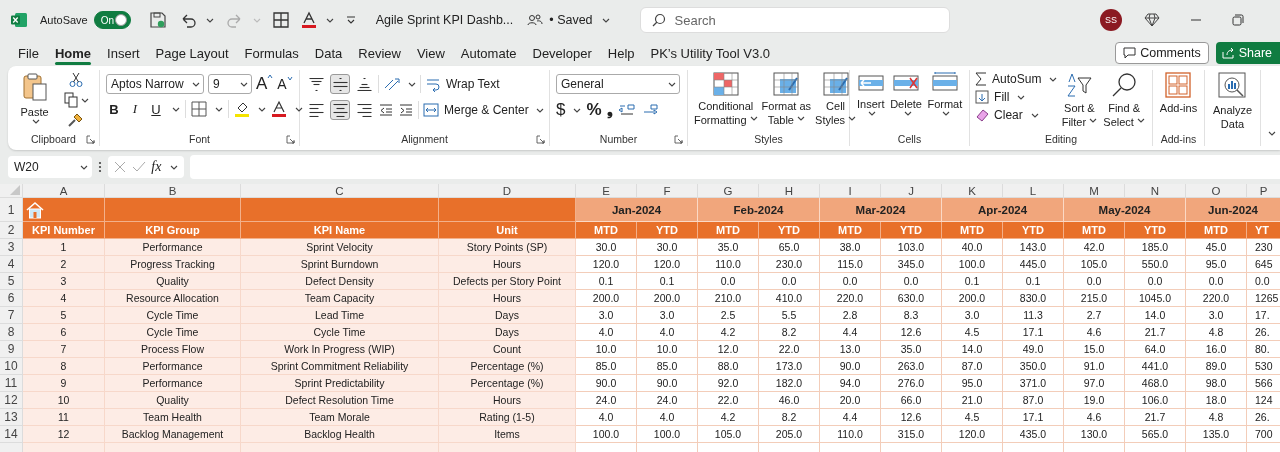 This screenshot has height=452, width=1280. What do you see at coordinates (476, 110) in the screenshot?
I see `merge-center-button: Merge & Center` at bounding box center [476, 110].